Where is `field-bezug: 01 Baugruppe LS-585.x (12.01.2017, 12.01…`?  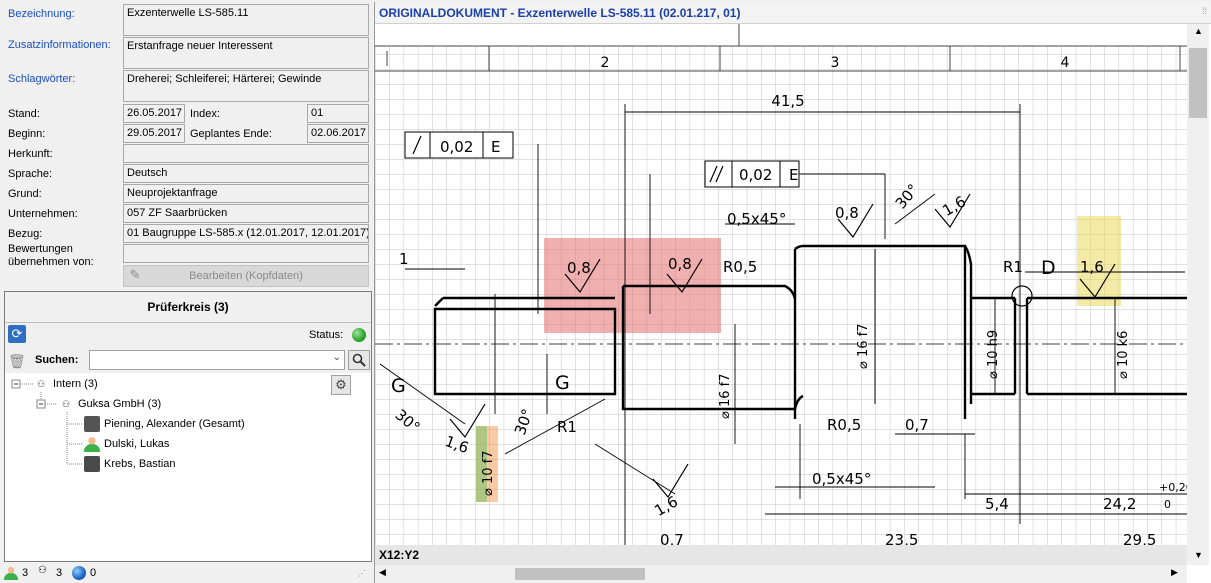 field-bezug: 01 Baugruppe LS-585.x (12.01.2017, 12.01… is located at coordinates (246, 233).